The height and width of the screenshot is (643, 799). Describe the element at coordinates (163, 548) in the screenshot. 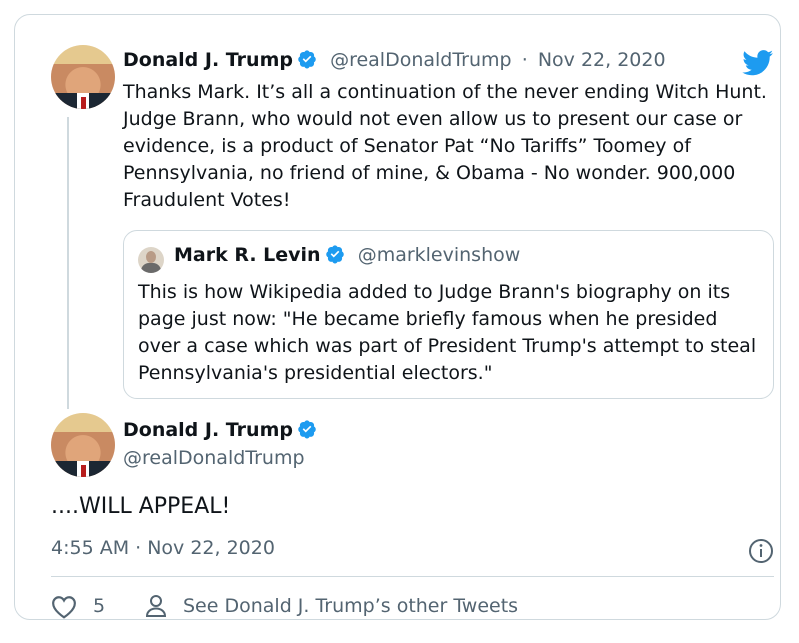

I see `reply-timestamp: 4:55 AM · Nov 22, 2020` at that location.